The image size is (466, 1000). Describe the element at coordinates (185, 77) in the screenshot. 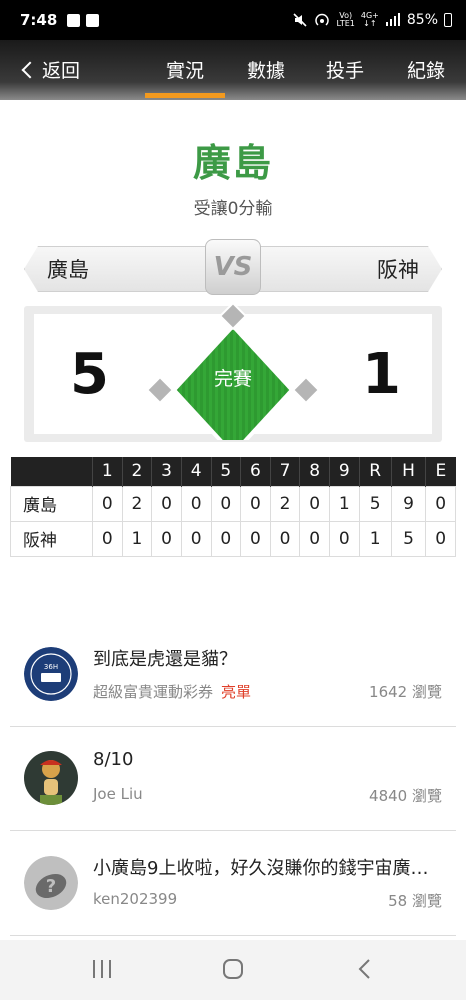

I see `tab-live: 實況` at that location.